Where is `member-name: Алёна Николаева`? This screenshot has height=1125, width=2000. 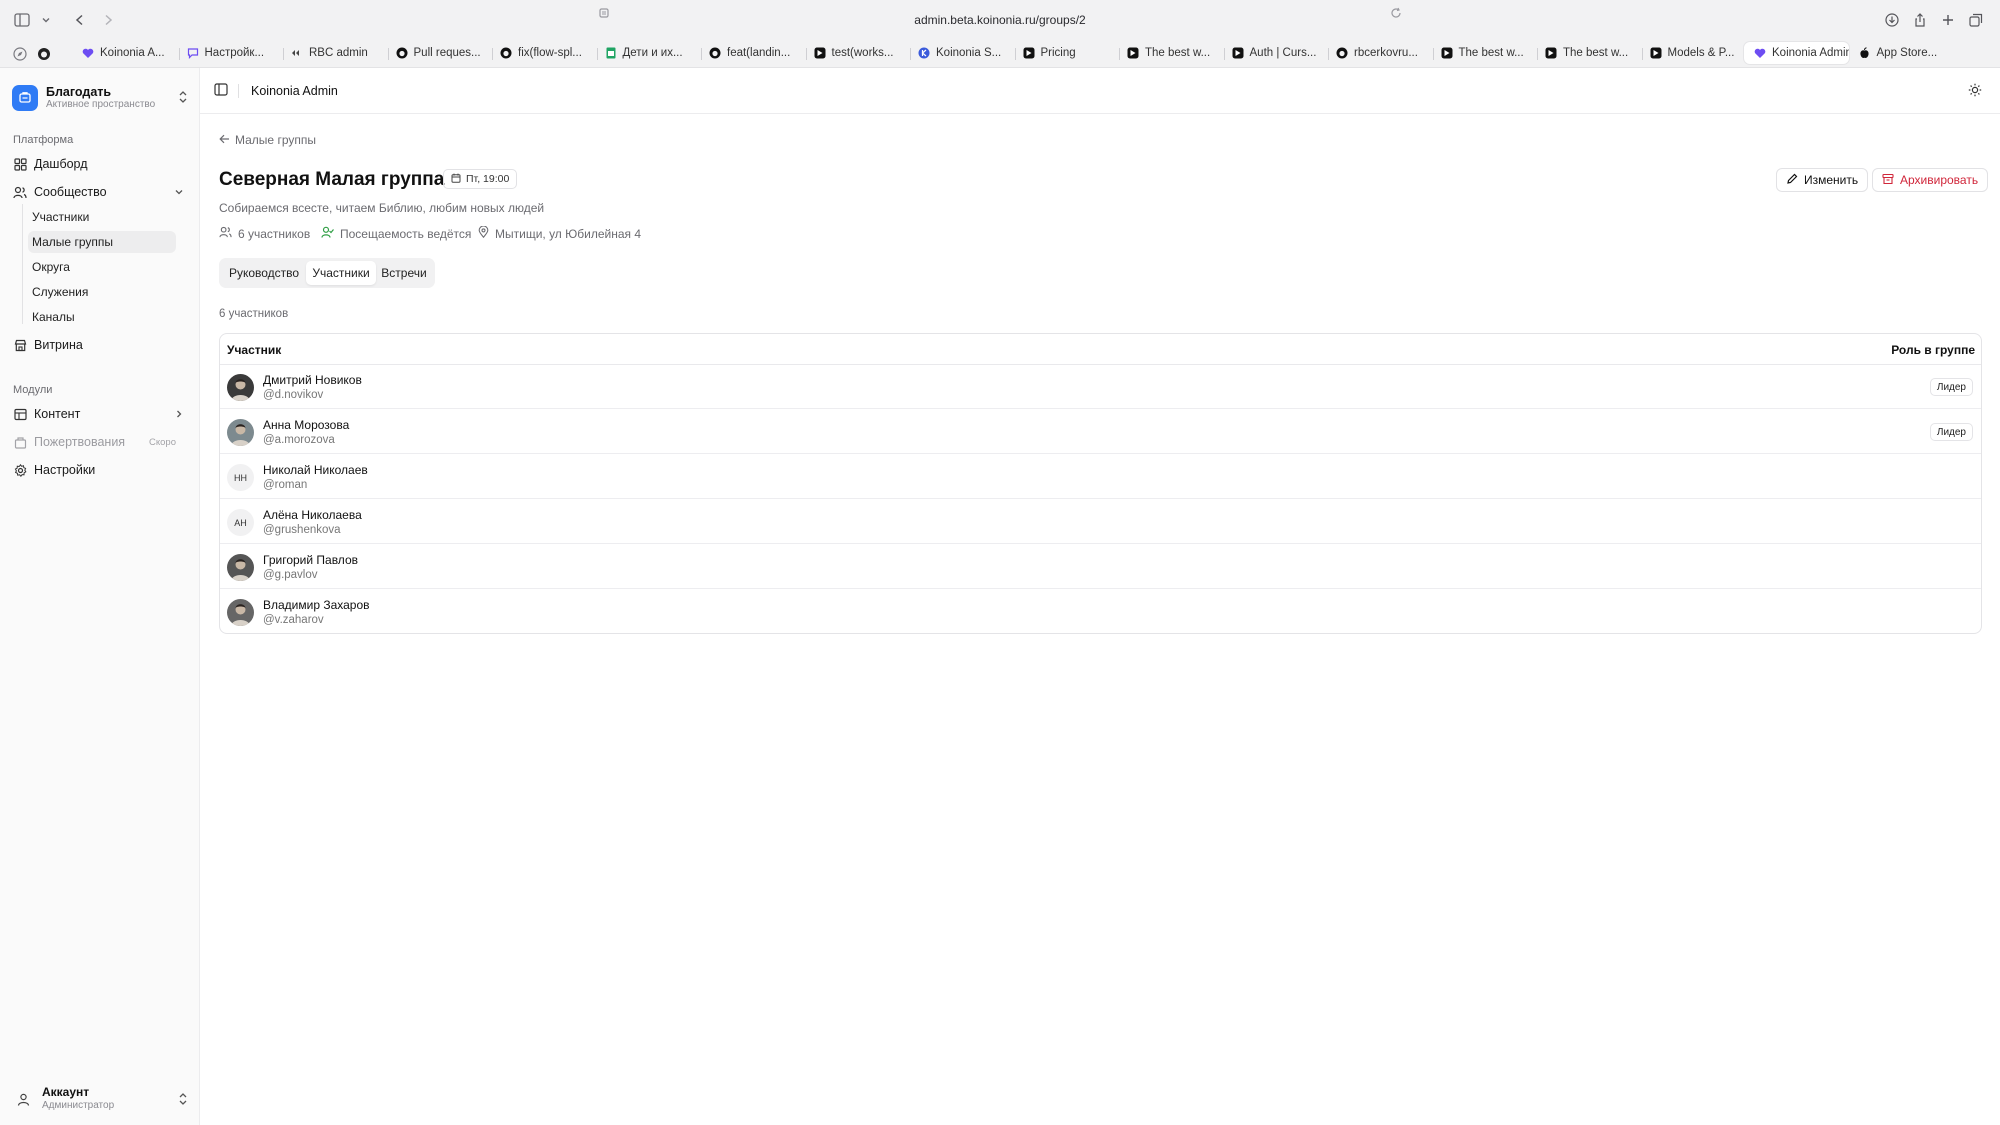
member-name: Алёна Николаева is located at coordinates (312, 515).